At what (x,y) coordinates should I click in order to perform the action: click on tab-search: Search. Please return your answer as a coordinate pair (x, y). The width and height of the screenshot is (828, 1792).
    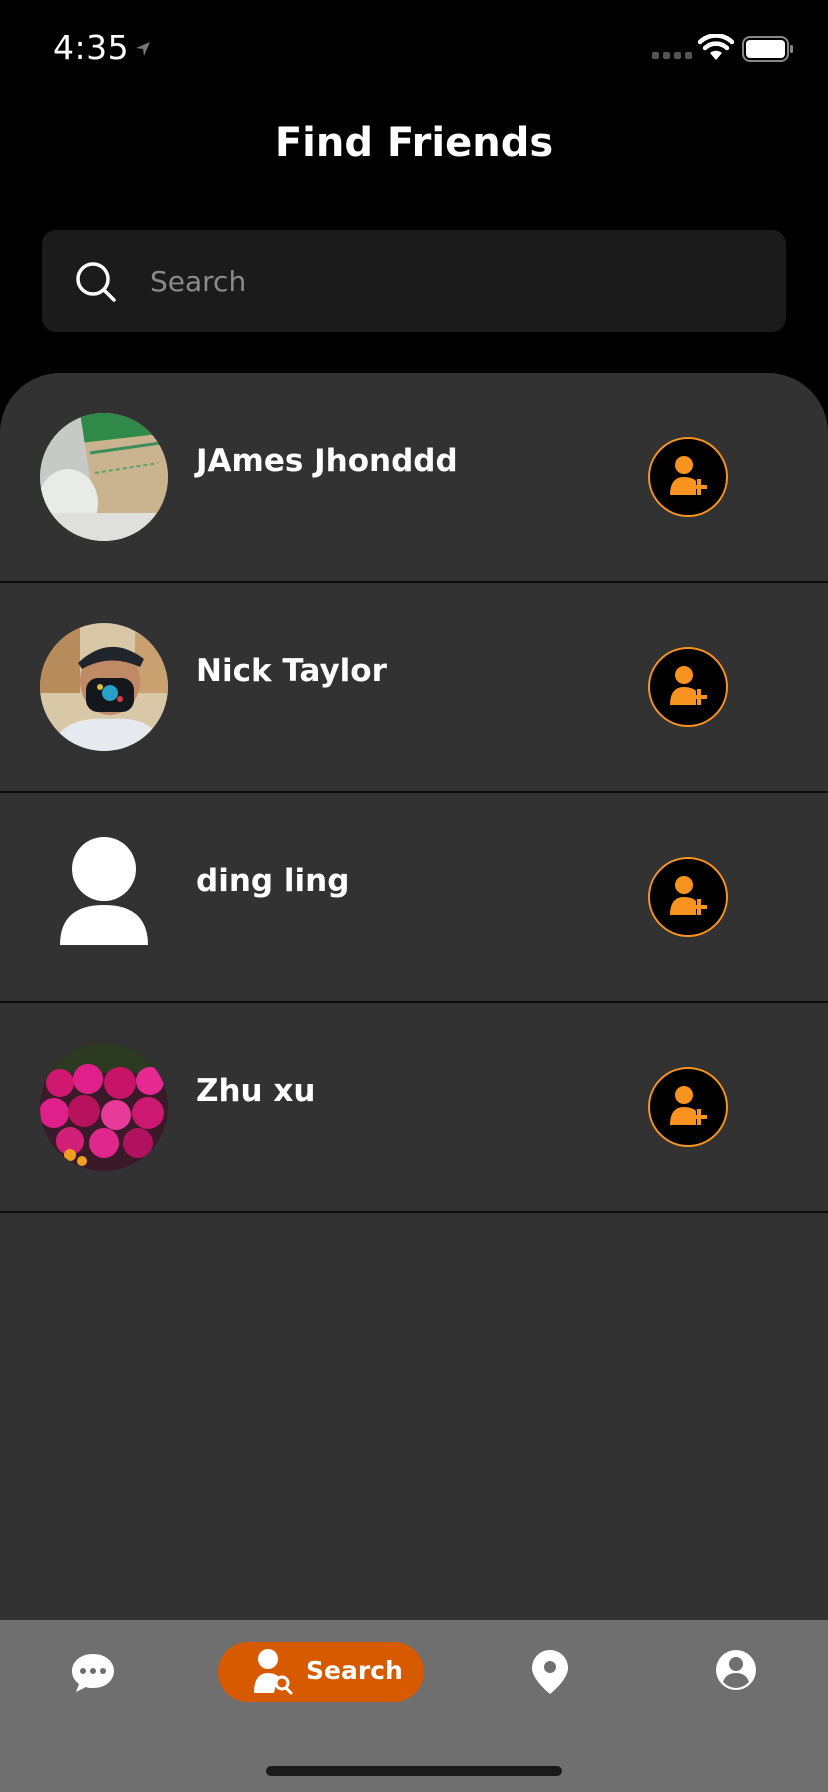
    Looking at the image, I should click on (321, 1672).